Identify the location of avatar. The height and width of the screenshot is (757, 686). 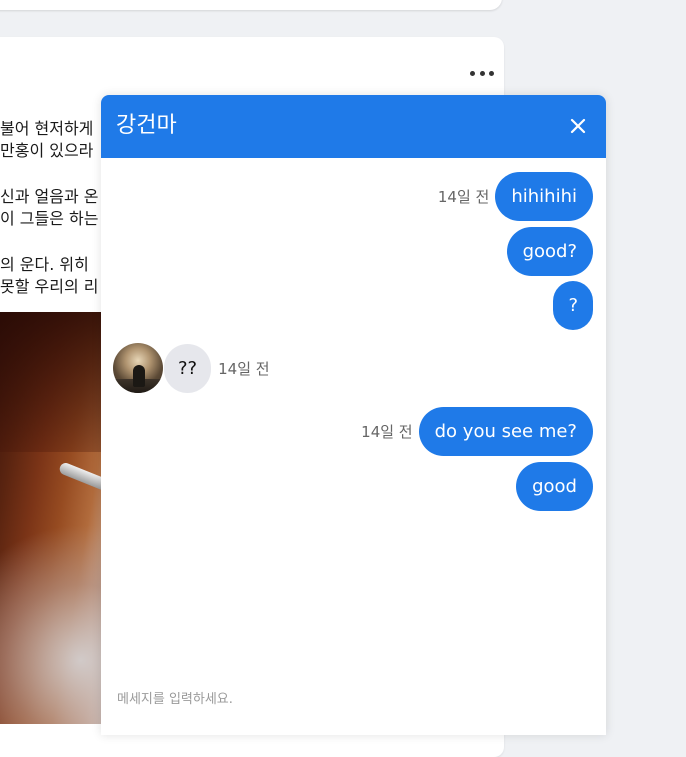
(138, 368).